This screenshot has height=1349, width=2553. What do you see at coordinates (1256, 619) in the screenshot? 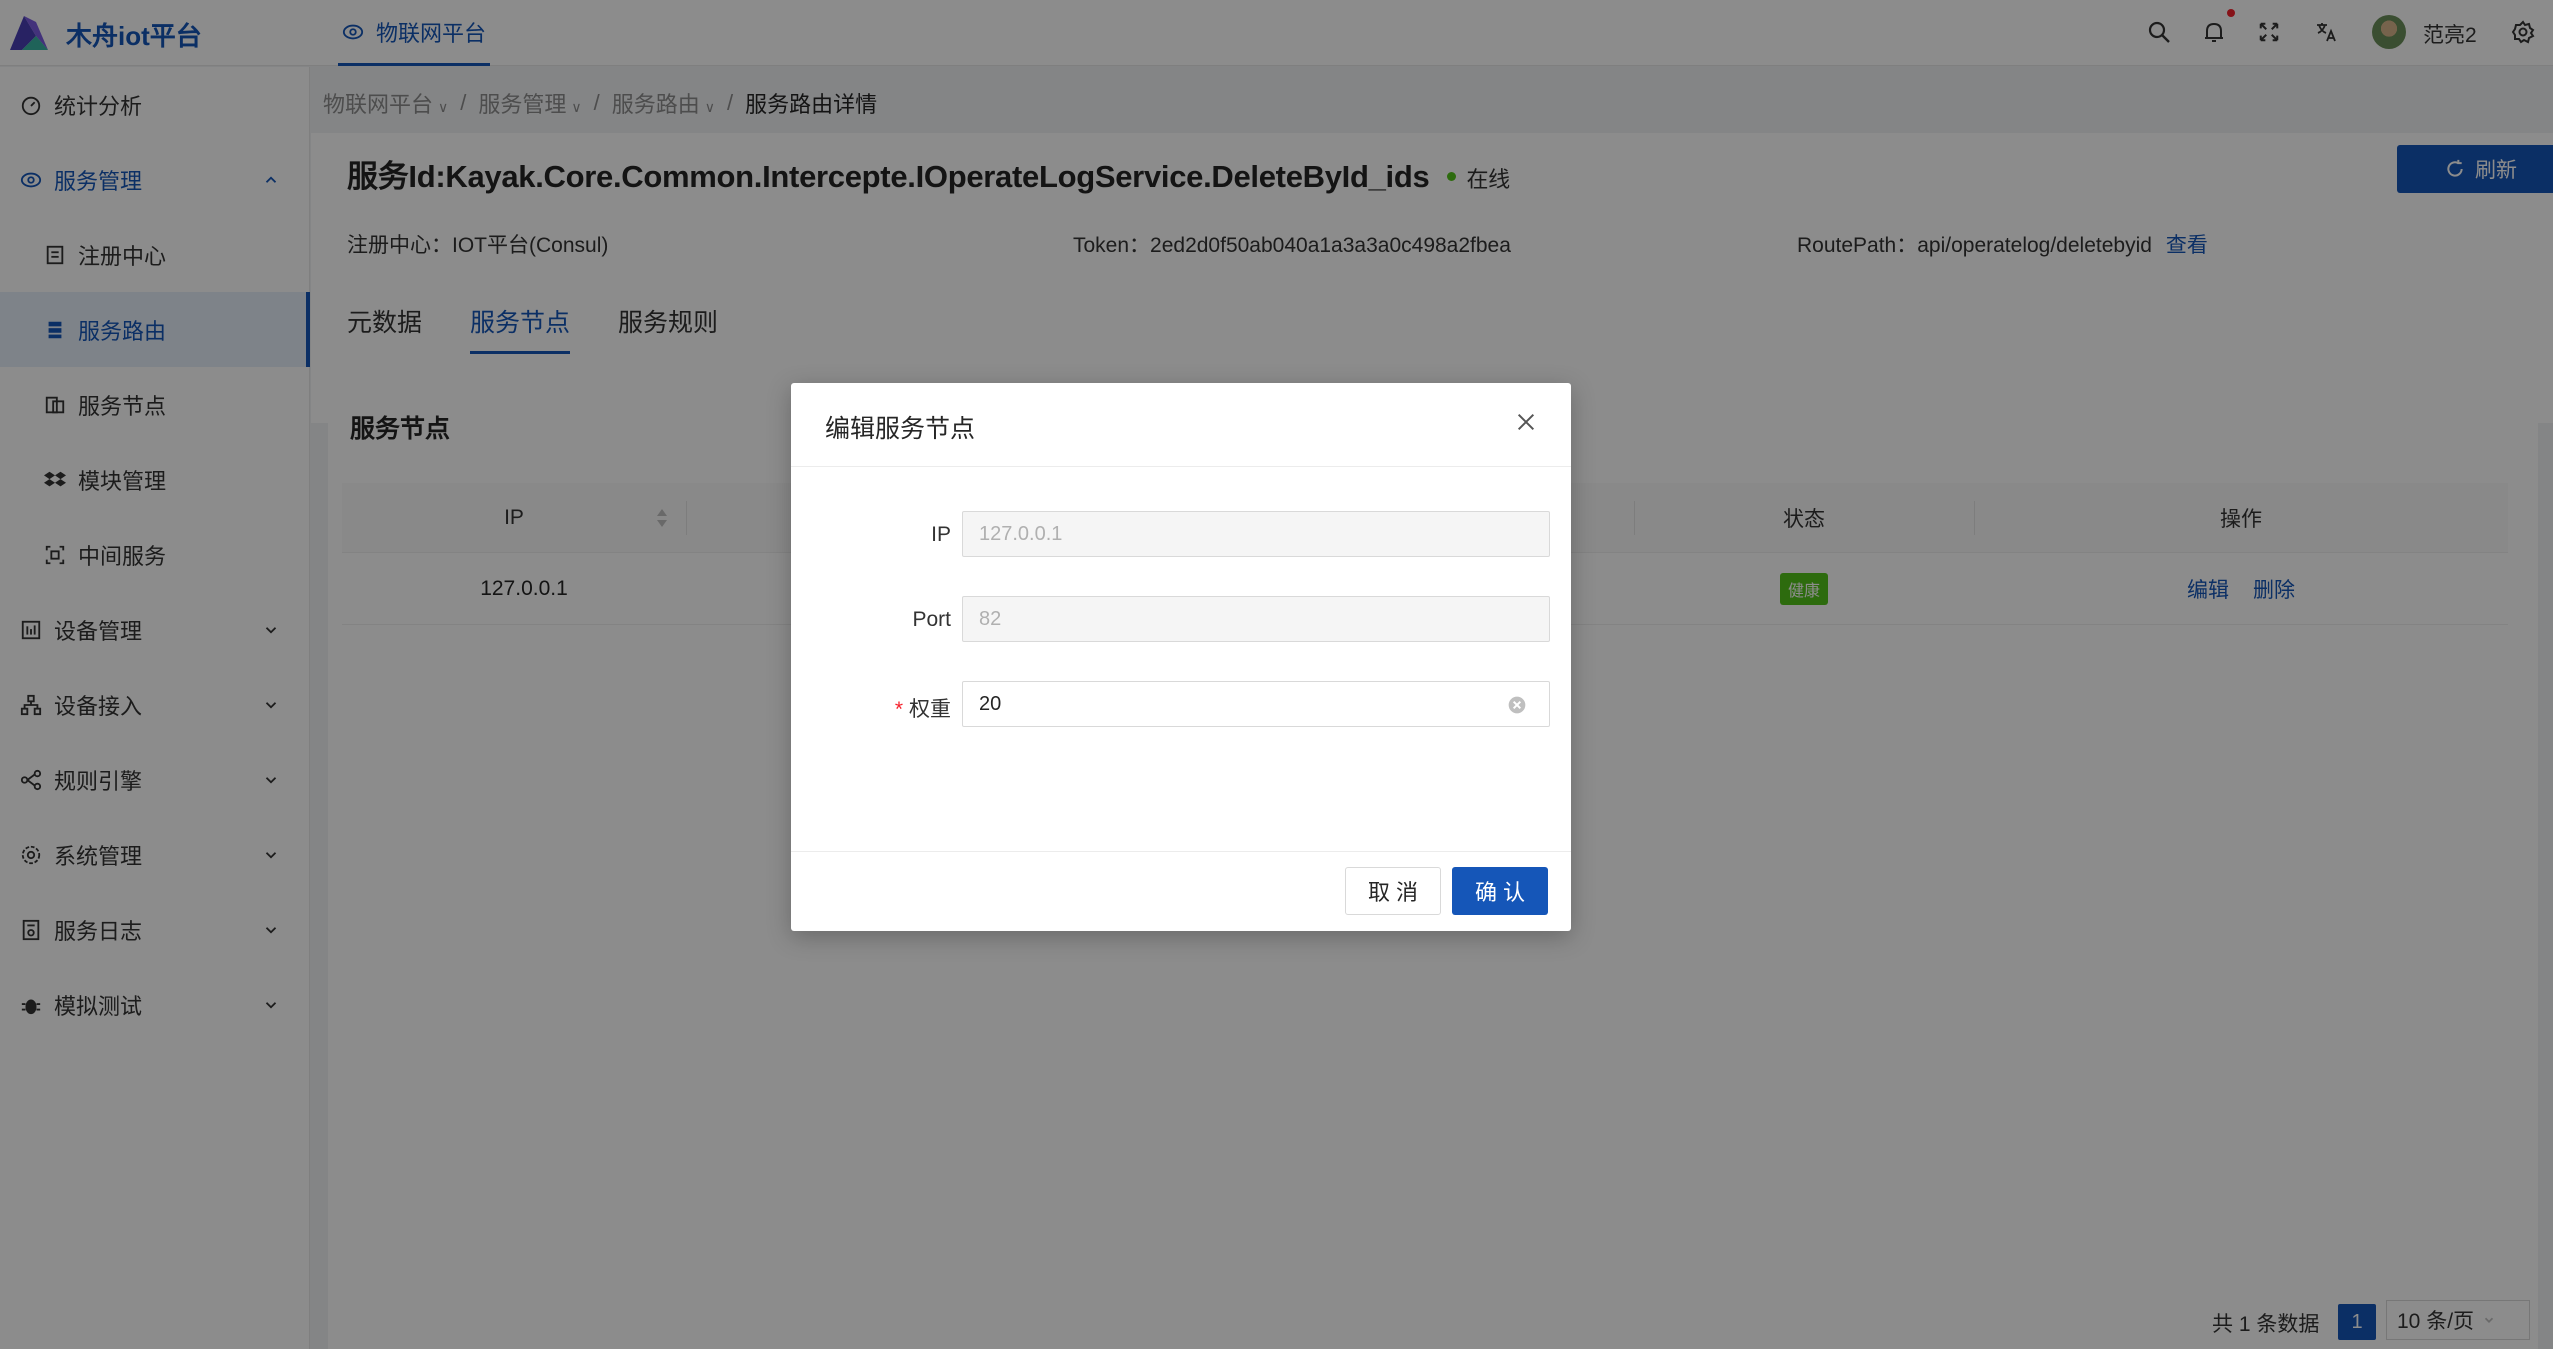
I see `port-field: 82` at bounding box center [1256, 619].